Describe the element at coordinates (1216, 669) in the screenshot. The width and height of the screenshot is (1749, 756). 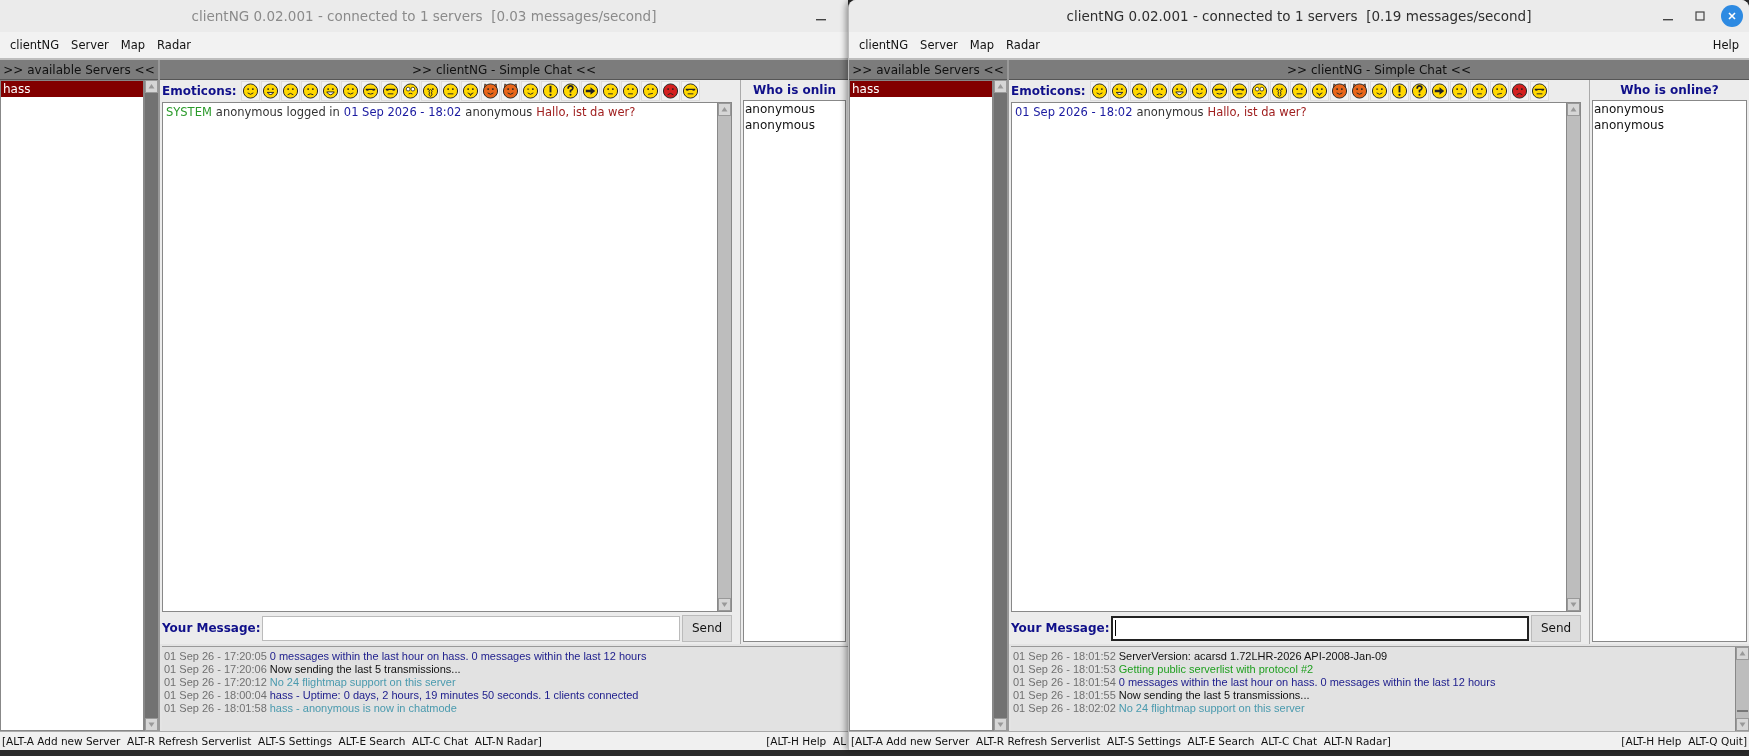
I see `log-message: Getting public serverlist with protocol #2` at that location.